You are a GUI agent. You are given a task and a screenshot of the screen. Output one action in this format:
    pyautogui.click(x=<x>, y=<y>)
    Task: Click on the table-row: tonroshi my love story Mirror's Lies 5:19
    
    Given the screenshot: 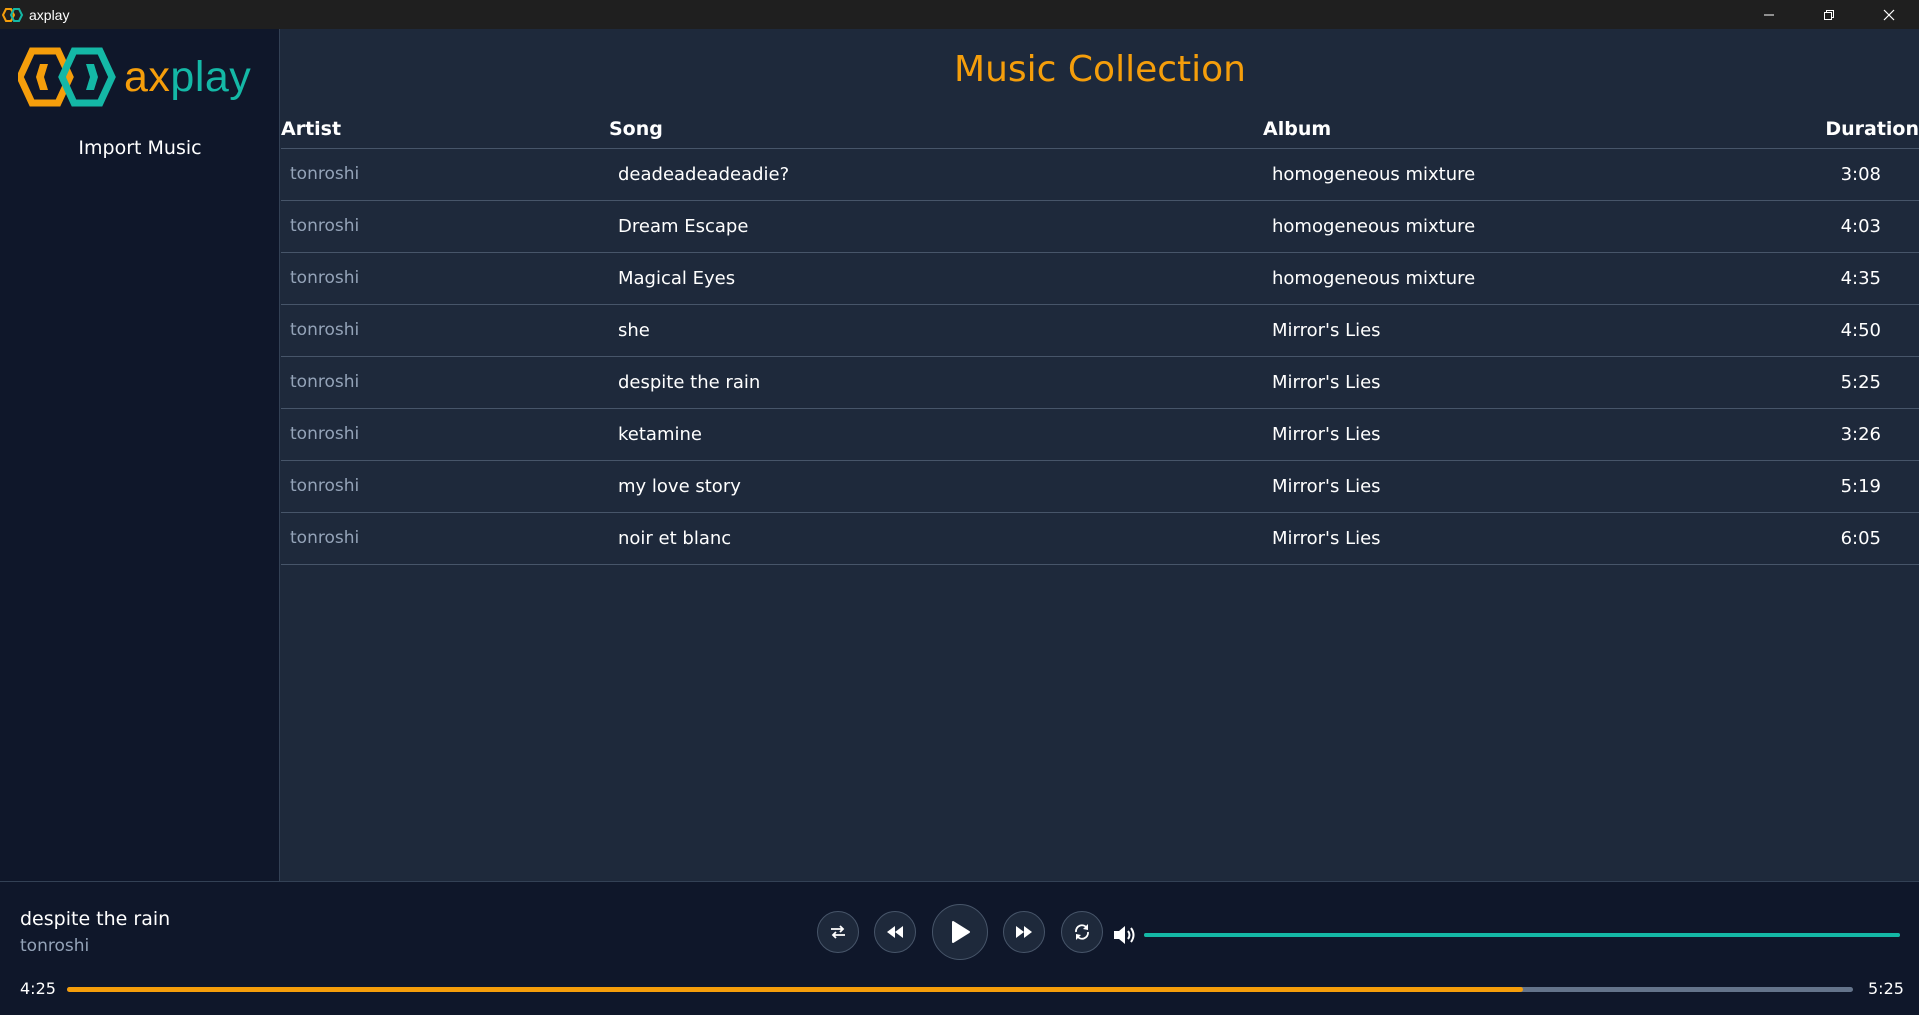 What is the action you would take?
    pyautogui.click(x=1100, y=486)
    